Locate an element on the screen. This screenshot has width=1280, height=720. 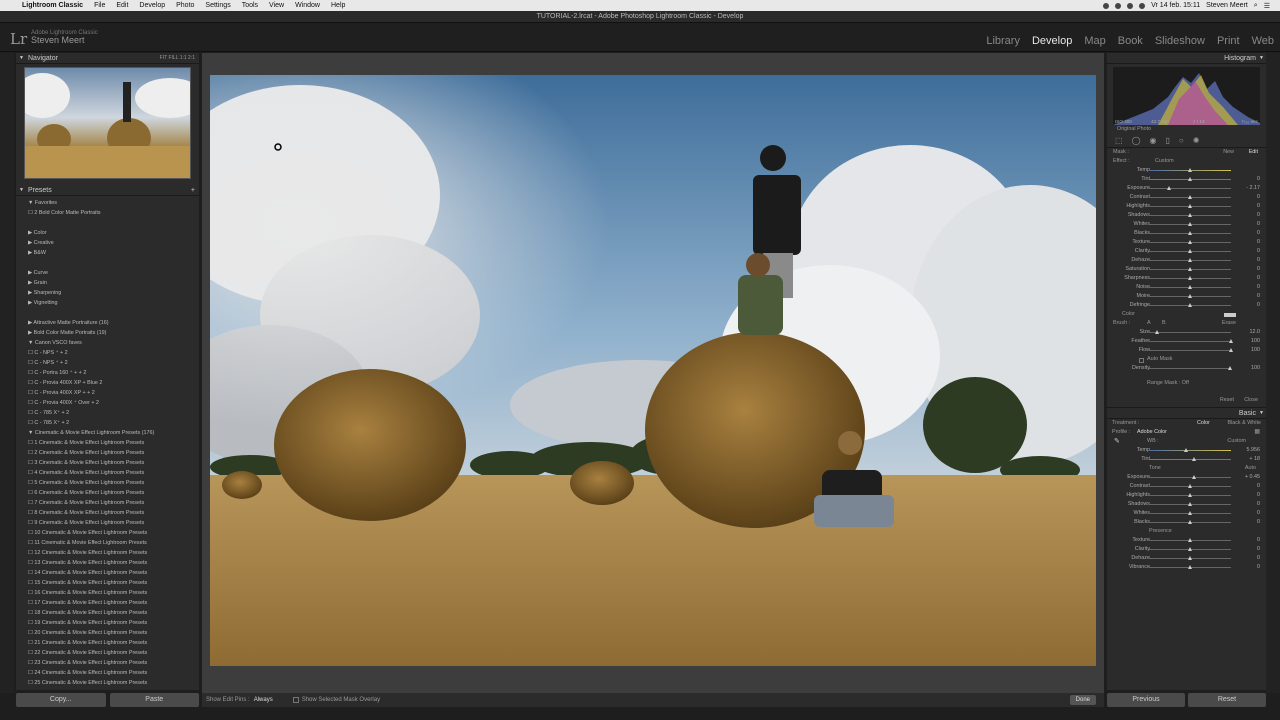
redeye-icon: ◉ is located at coordinates (1153, 140).